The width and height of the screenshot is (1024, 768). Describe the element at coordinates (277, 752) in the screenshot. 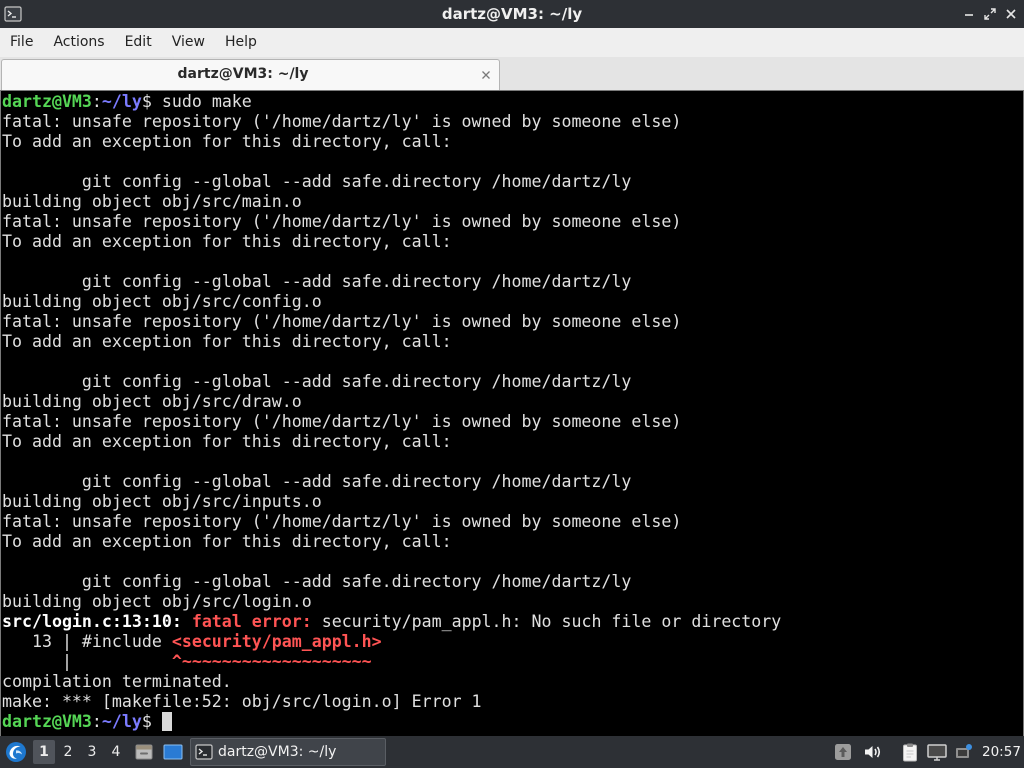

I see `task-label: dartz@VM3: ~/ly` at that location.